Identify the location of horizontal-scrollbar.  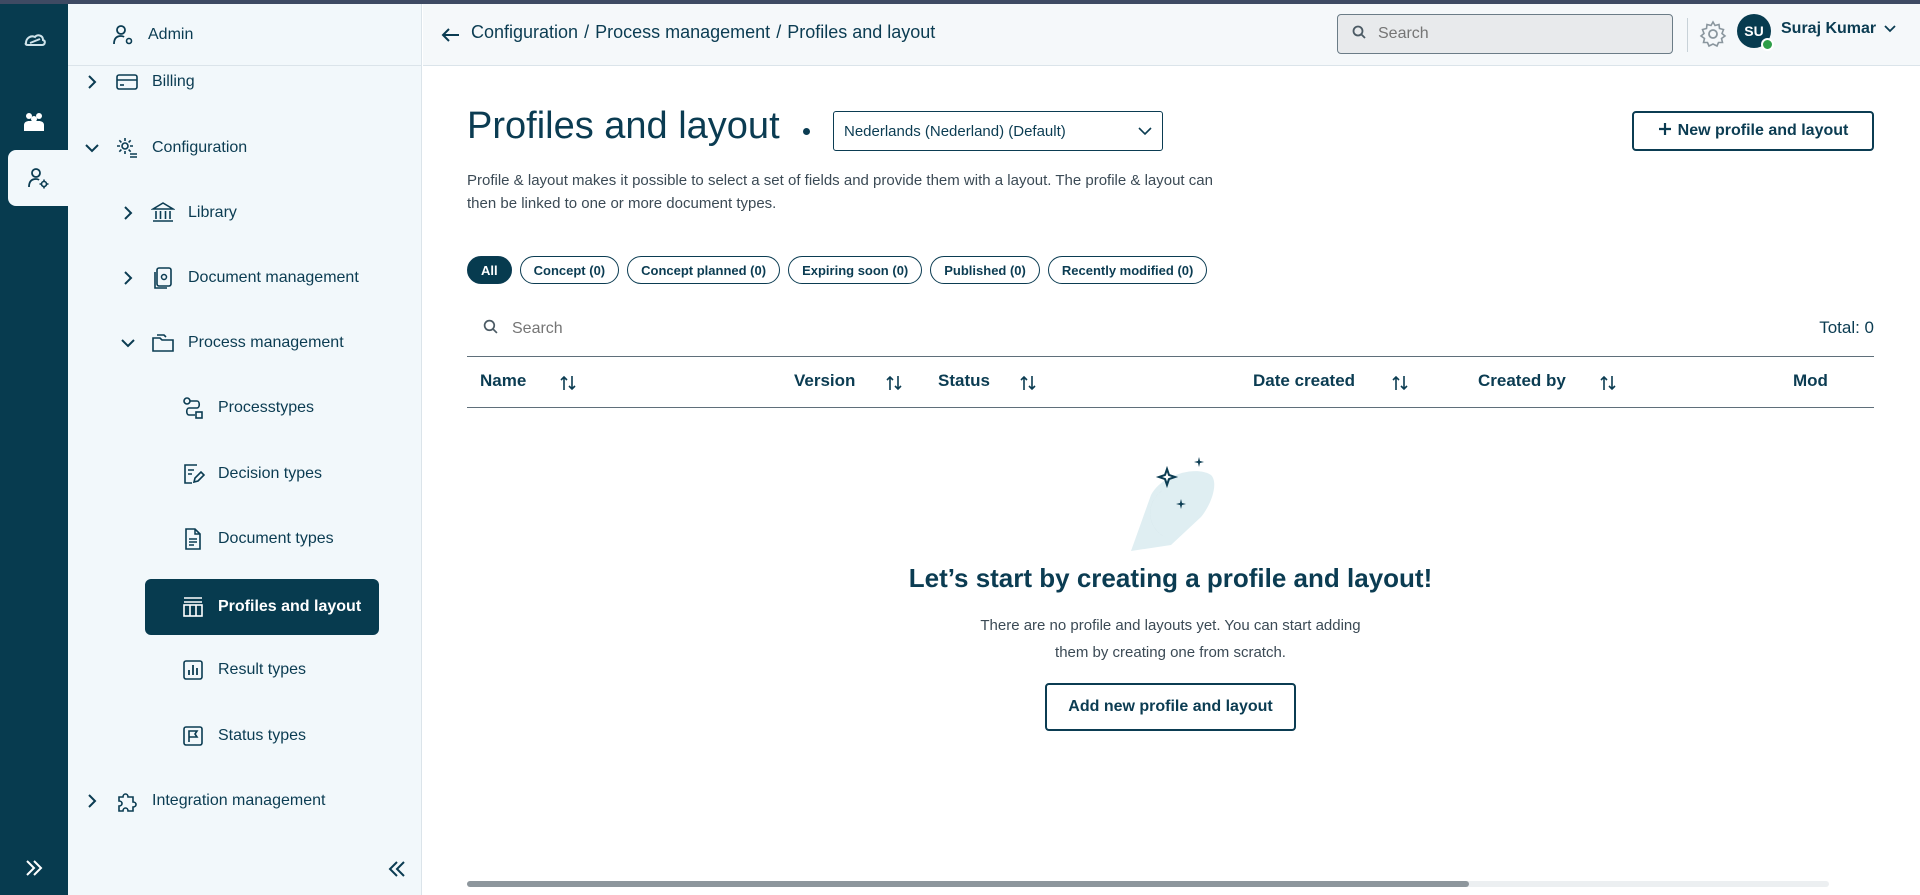
(1148, 884).